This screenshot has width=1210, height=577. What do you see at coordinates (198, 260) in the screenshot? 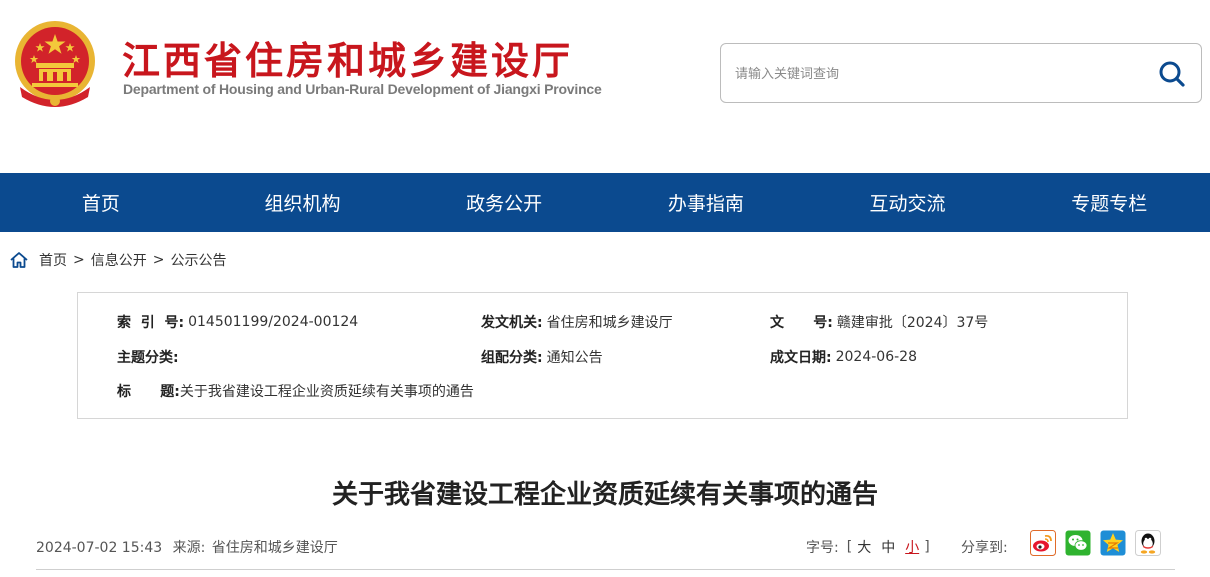
I see `breadcrumb-announcements: 公示公告` at bounding box center [198, 260].